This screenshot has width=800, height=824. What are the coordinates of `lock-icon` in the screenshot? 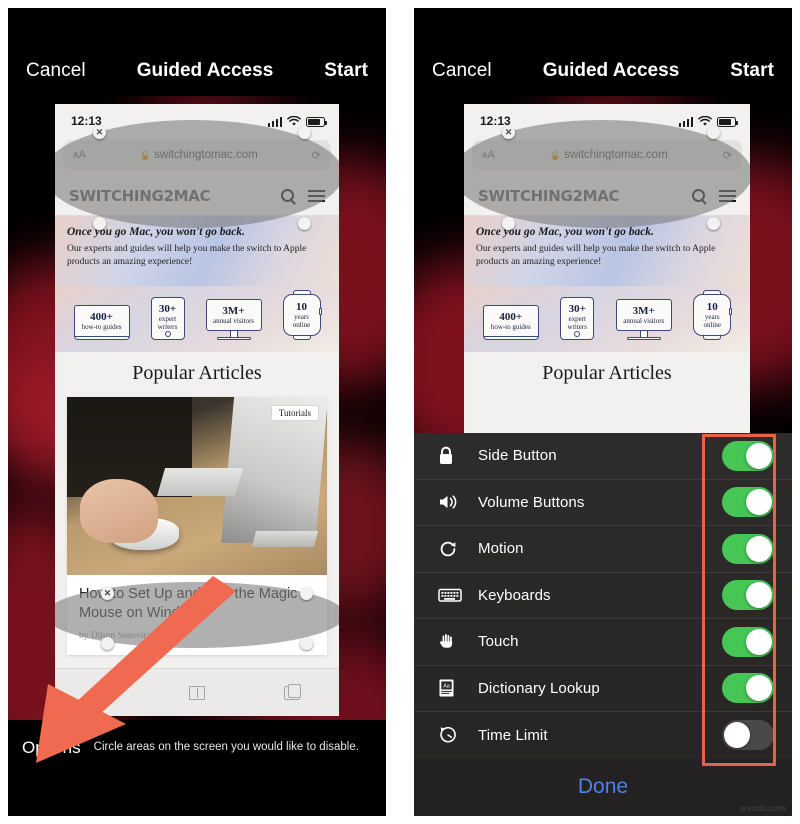 It's located at (453, 456).